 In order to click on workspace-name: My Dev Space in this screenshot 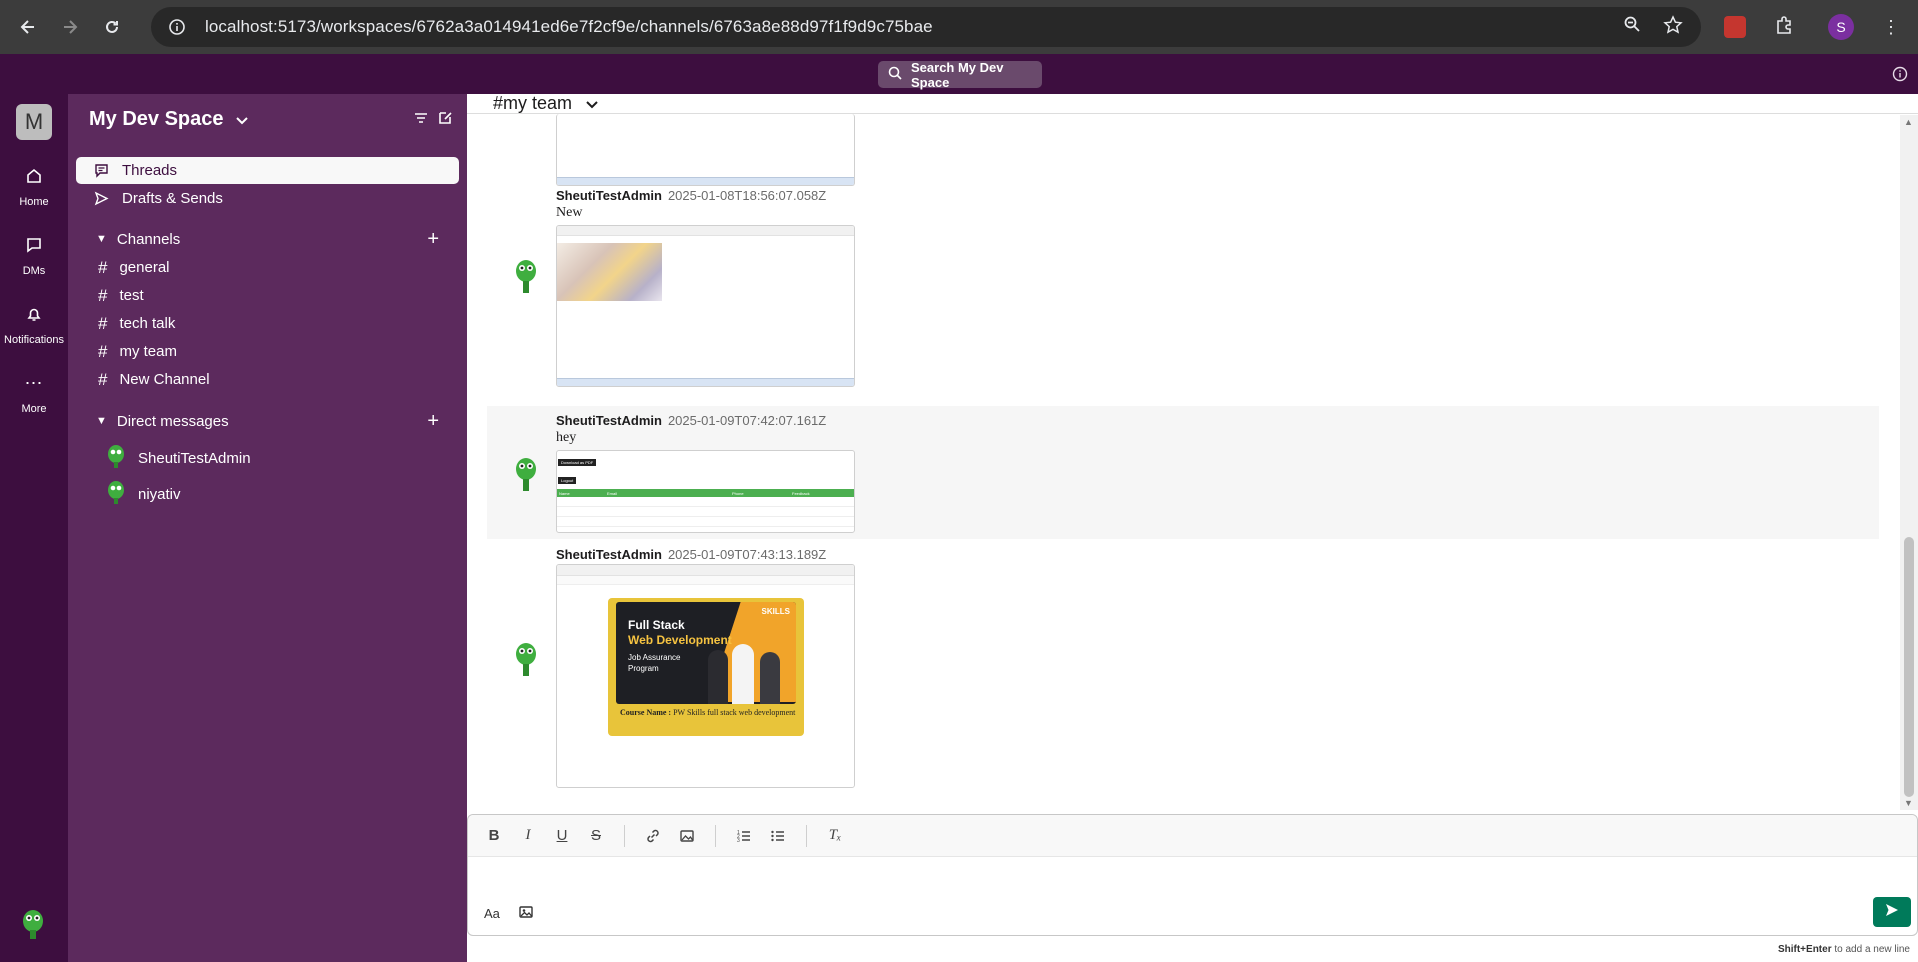, I will do `click(156, 119)`.